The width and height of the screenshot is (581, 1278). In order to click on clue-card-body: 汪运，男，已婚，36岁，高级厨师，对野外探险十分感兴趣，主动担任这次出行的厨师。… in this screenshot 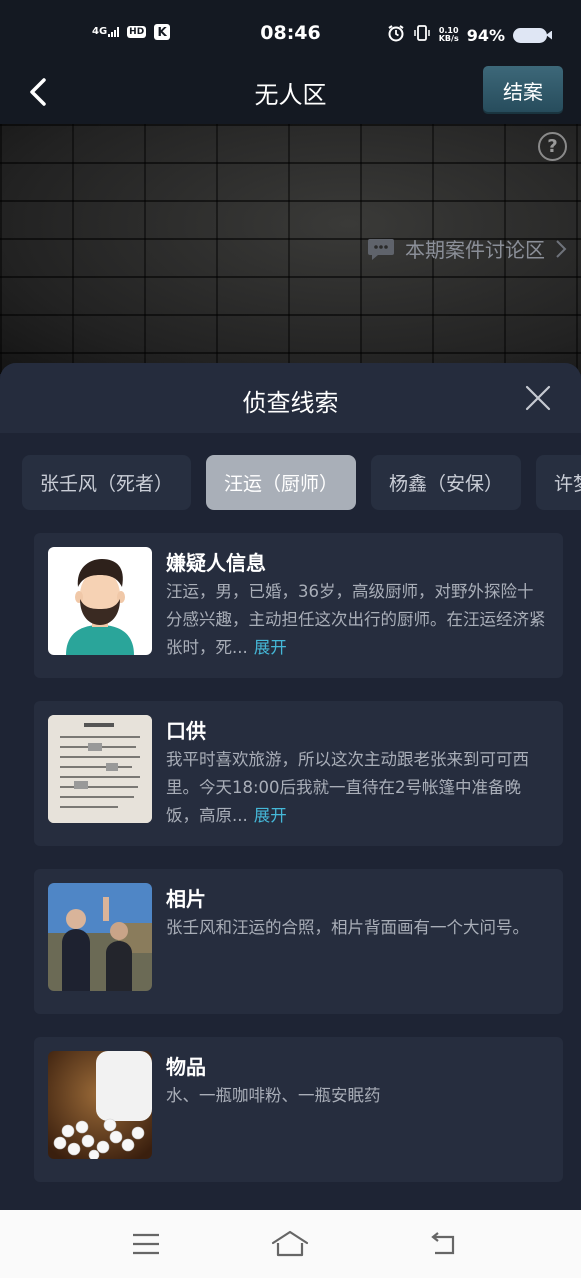, I will do `click(356, 619)`.